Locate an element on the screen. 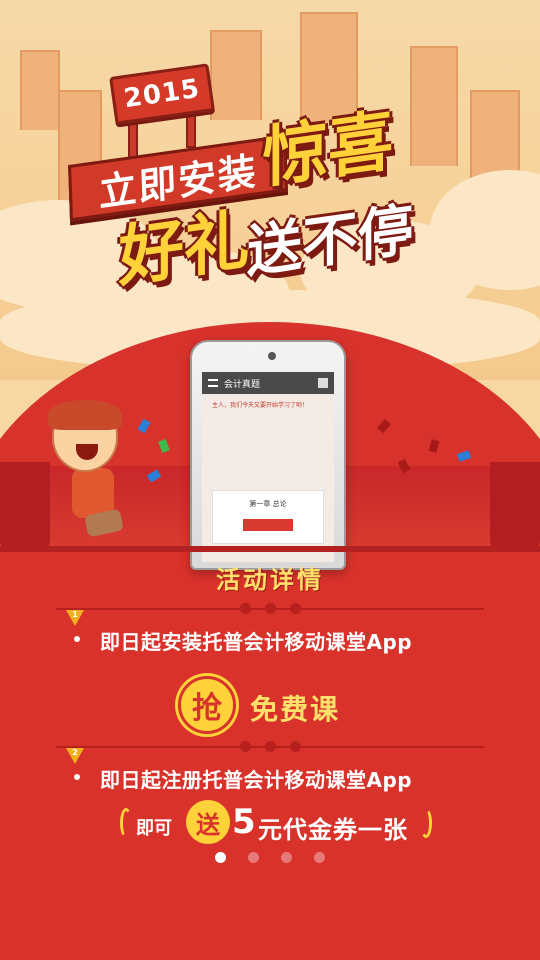 This screenshot has width=540, height=960. ribbon-curl-right is located at coordinates (426, 823).